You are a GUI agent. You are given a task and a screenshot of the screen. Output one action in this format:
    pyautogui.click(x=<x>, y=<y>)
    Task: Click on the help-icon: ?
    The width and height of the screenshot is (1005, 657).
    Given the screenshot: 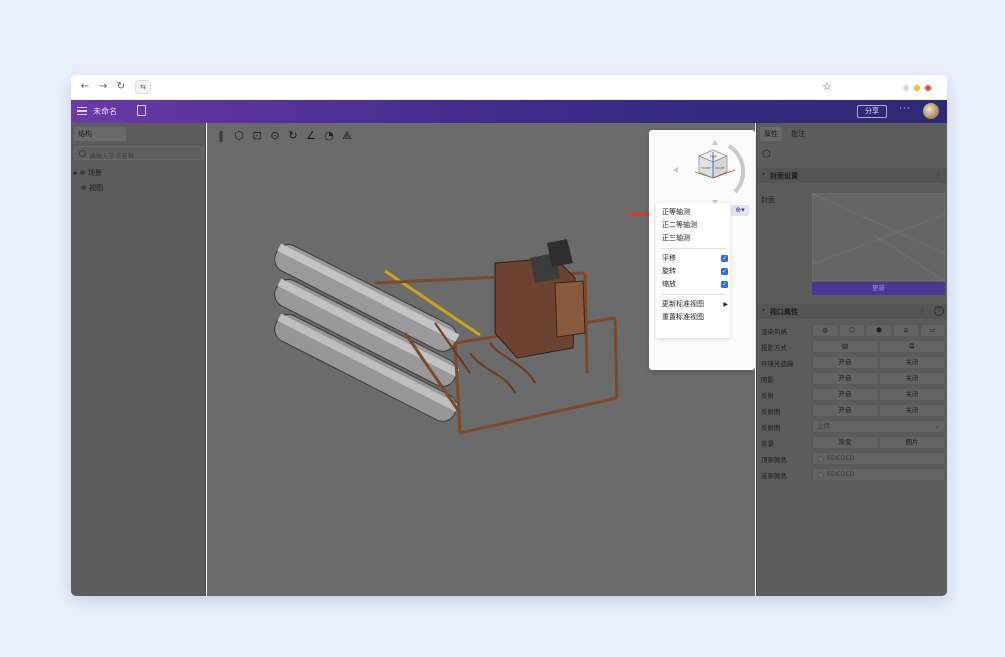 What is the action you would take?
    pyautogui.click(x=939, y=311)
    